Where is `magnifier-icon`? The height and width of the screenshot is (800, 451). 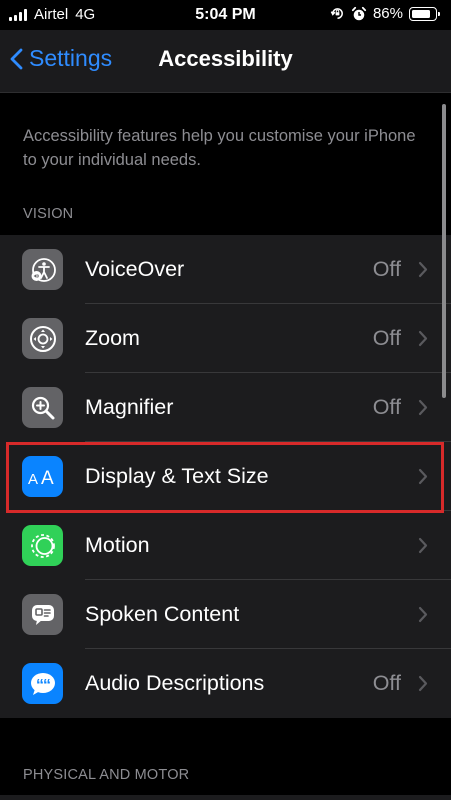 magnifier-icon is located at coordinates (42, 407).